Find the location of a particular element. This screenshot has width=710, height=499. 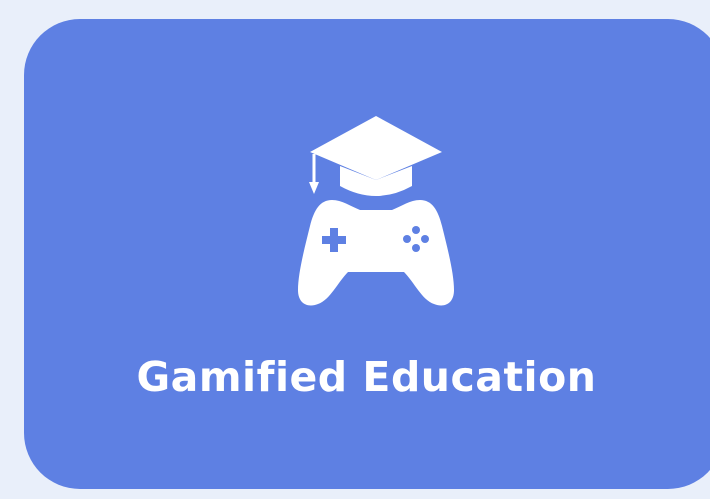

button-top is located at coordinates (416, 230).